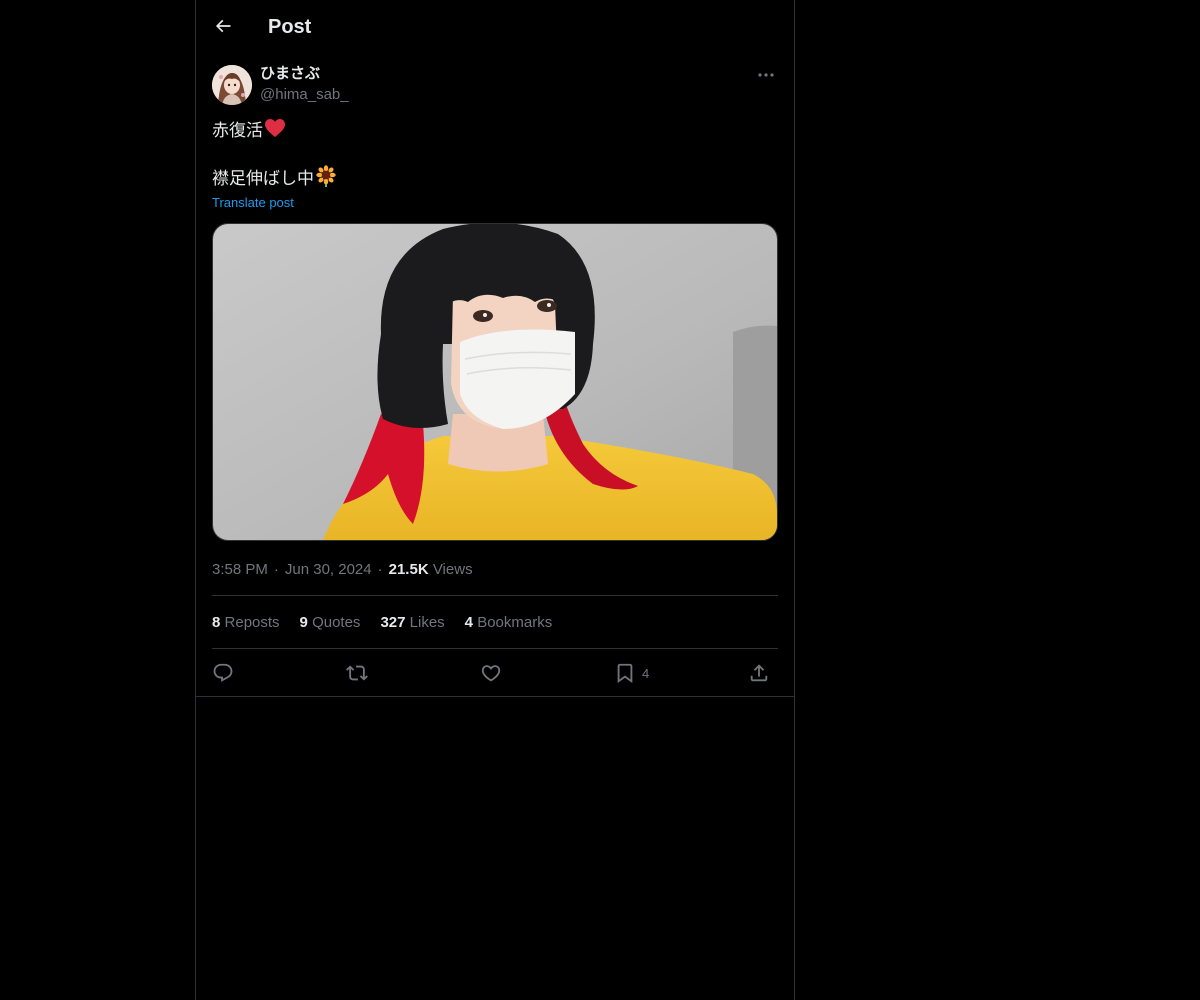 The image size is (1200, 1000). I want to click on views-label: Views, so click(452, 569).